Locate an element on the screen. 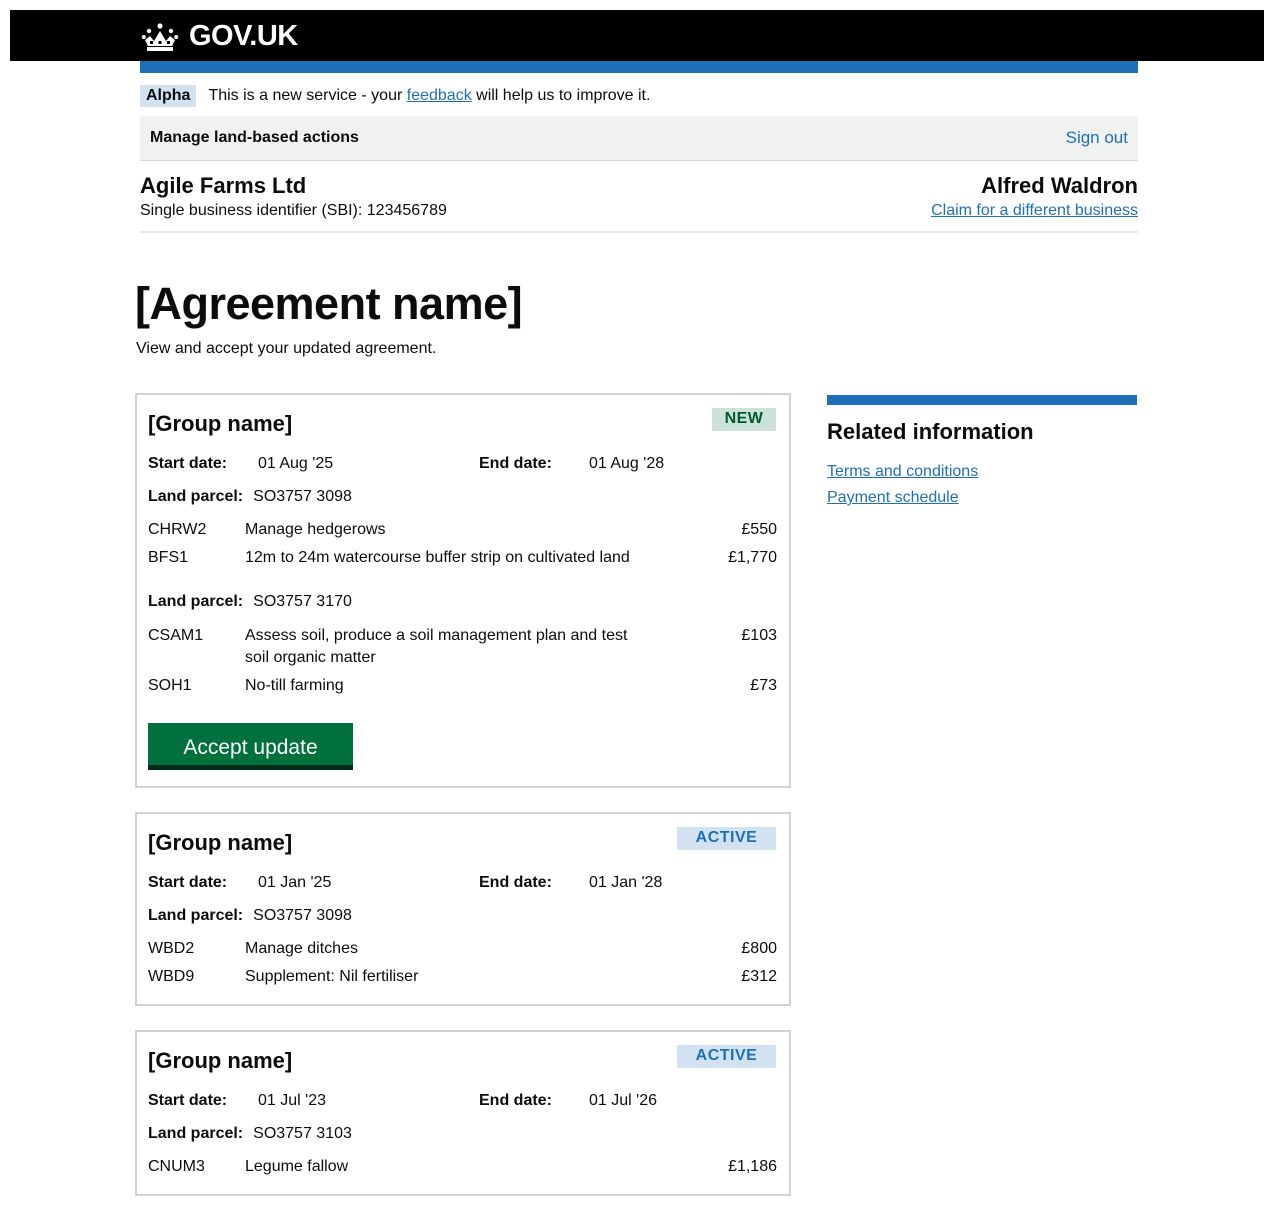 The image size is (1274, 1207). user-name: Alfred Waldron is located at coordinates (1059, 185).